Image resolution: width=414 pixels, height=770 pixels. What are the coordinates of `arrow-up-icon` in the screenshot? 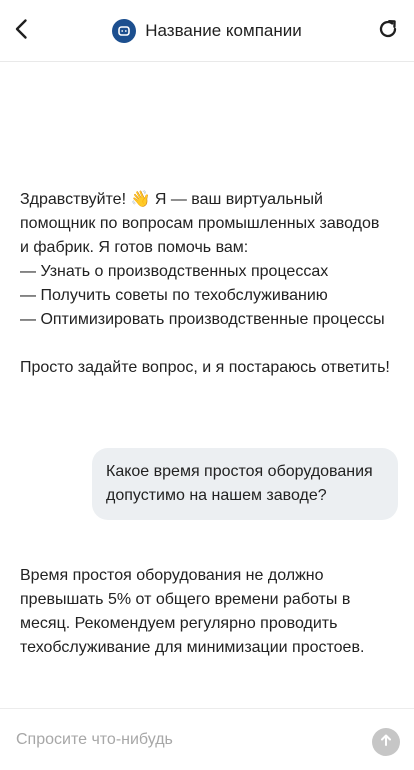 It's located at (386, 742).